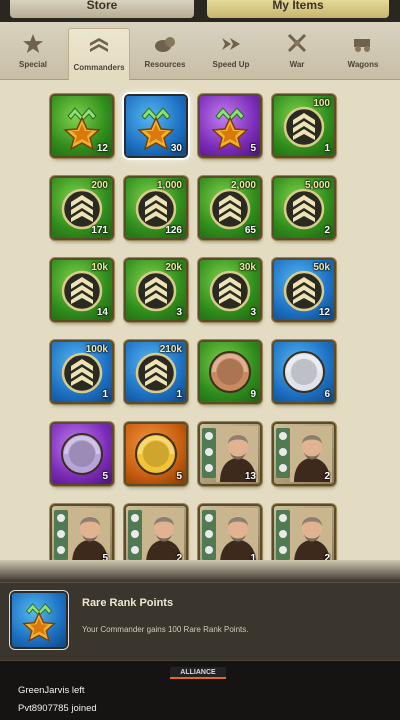  What do you see at coordinates (82, 372) in the screenshot?
I see `item-tile: 100k 1` at bounding box center [82, 372].